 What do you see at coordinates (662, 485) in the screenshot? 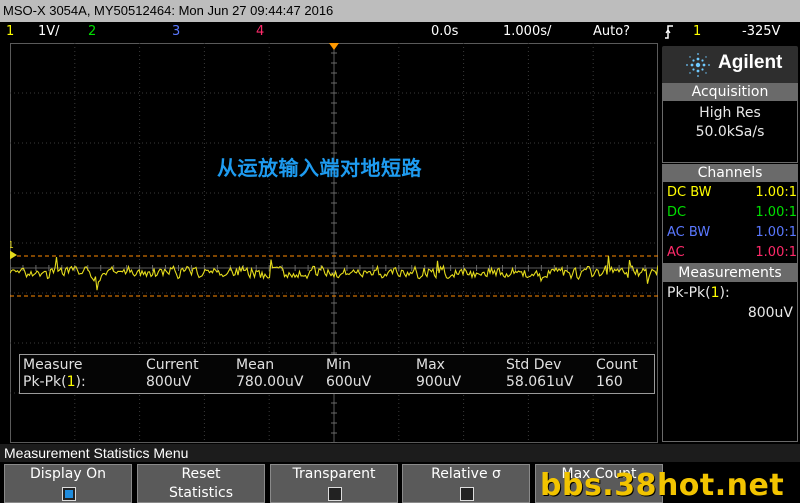
I see `watermark: bbs.38hot.net` at bounding box center [662, 485].